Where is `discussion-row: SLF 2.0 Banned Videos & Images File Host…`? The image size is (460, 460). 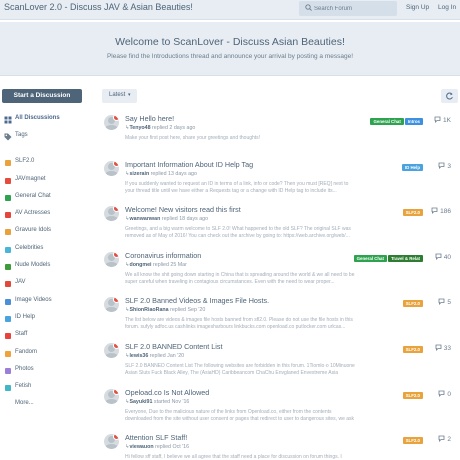 discussion-row: SLF 2.0 Banned Videos & Images File Host… is located at coordinates (280, 315).